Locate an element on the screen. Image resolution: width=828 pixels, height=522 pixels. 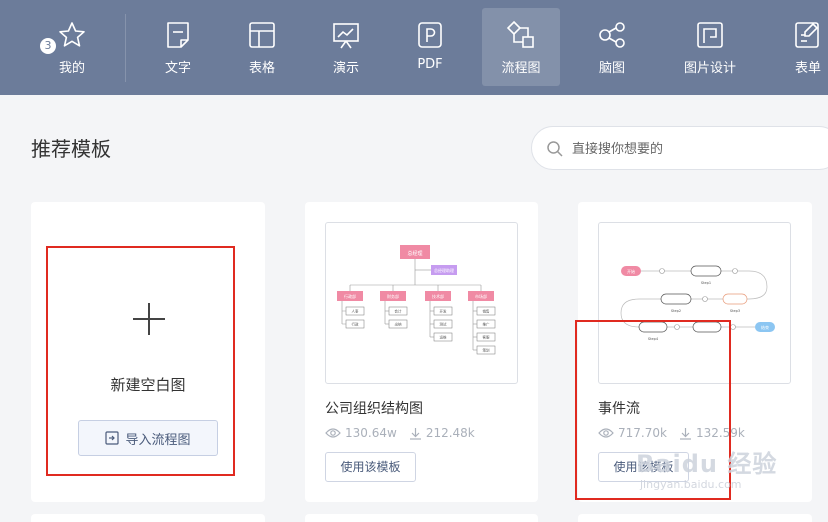
star-icon is located at coordinates (72, 34).